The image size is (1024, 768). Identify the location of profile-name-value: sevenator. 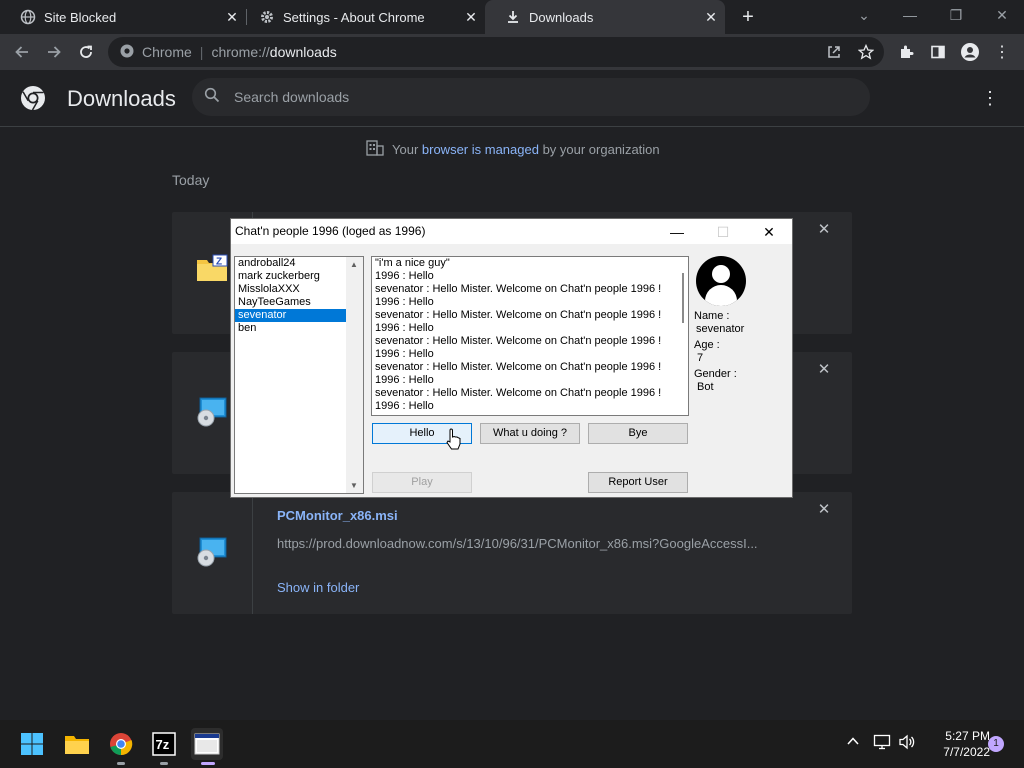
(720, 329).